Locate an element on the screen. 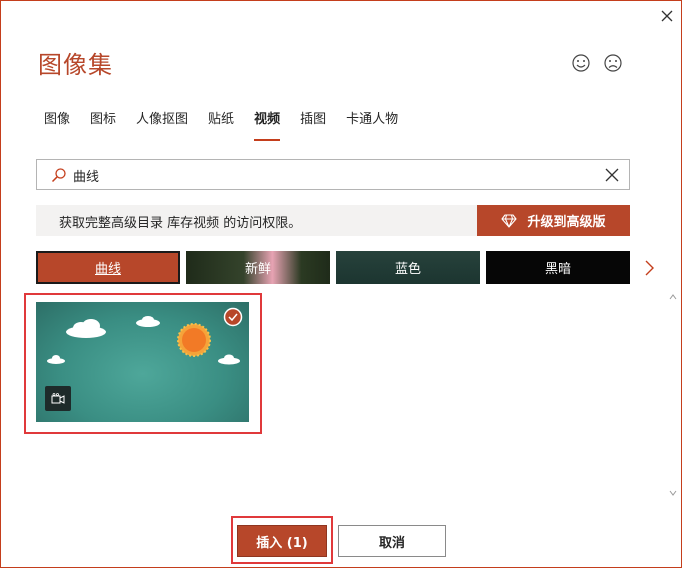 Image resolution: width=682 pixels, height=568 pixels. upgrade-button: 升级到高级版 is located at coordinates (553, 220).